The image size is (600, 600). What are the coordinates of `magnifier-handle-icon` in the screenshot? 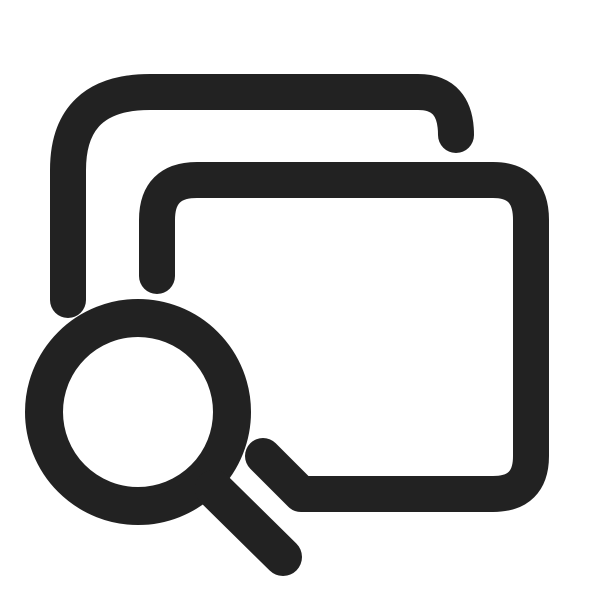 It's located at (248, 523).